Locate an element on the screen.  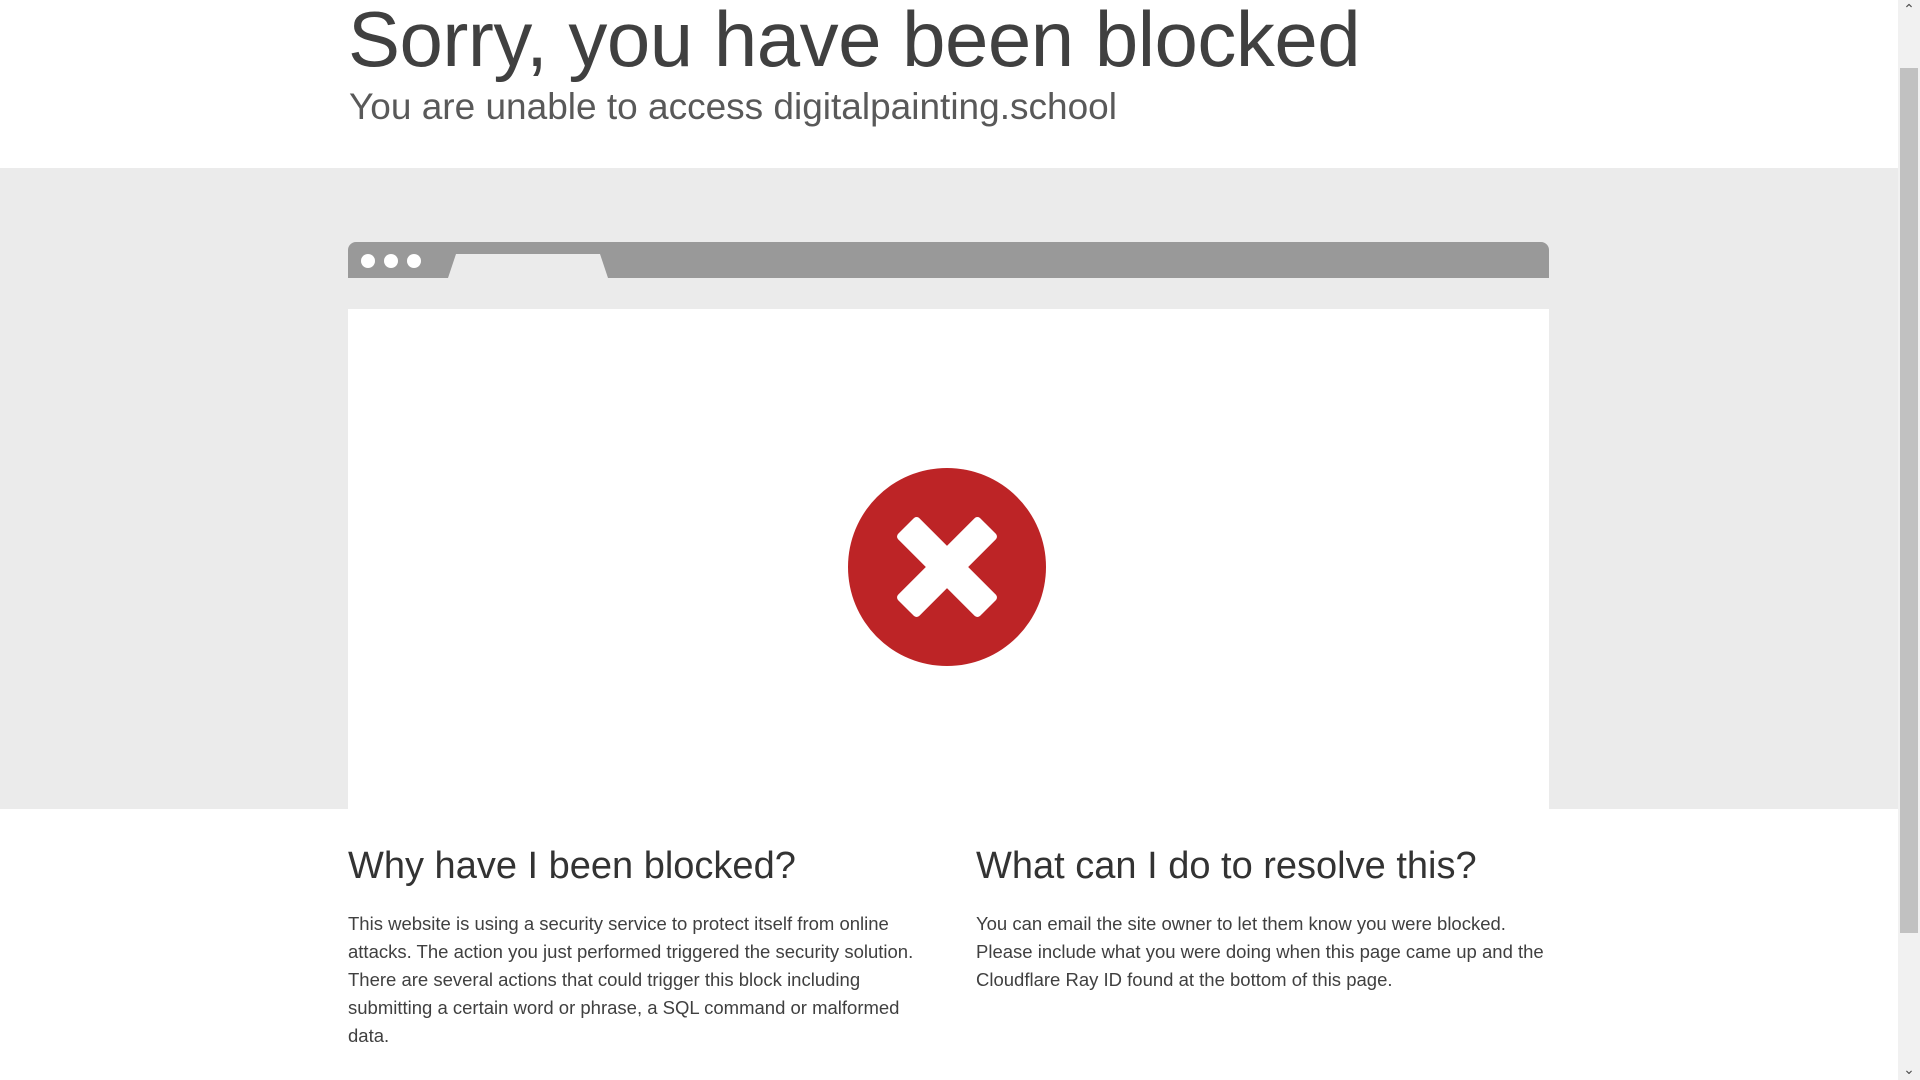
chevron-down-icon: ⌄ is located at coordinates (1909, 1070).